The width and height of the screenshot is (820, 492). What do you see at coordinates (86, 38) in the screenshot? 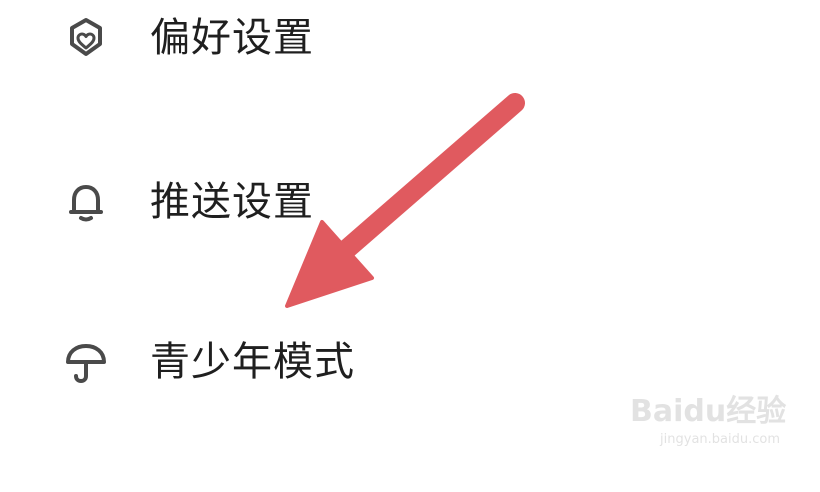
I see `preference-shield-heart-icon` at bounding box center [86, 38].